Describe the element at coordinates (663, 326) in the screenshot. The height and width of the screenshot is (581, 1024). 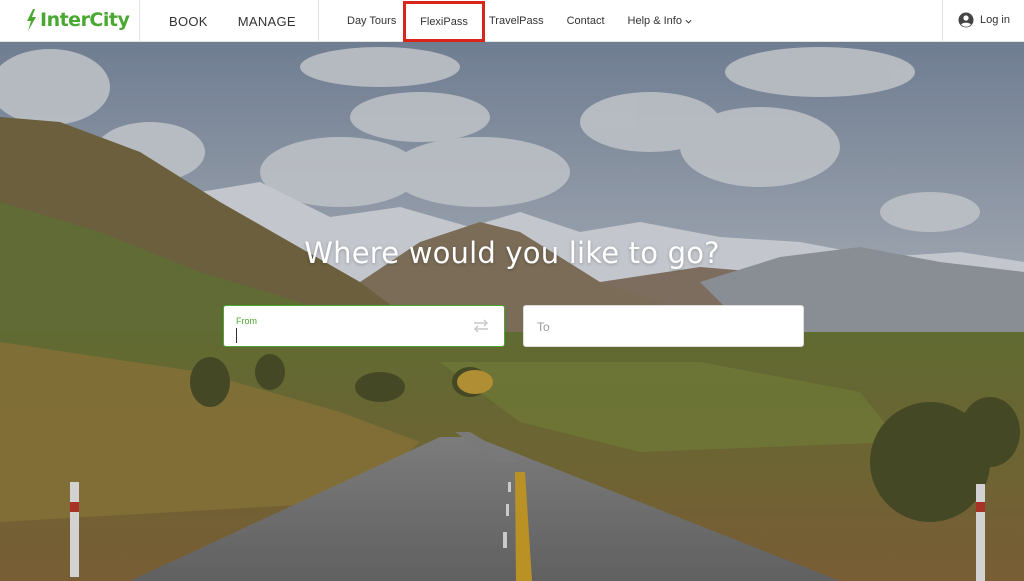
I see `to-location-input: To` at that location.